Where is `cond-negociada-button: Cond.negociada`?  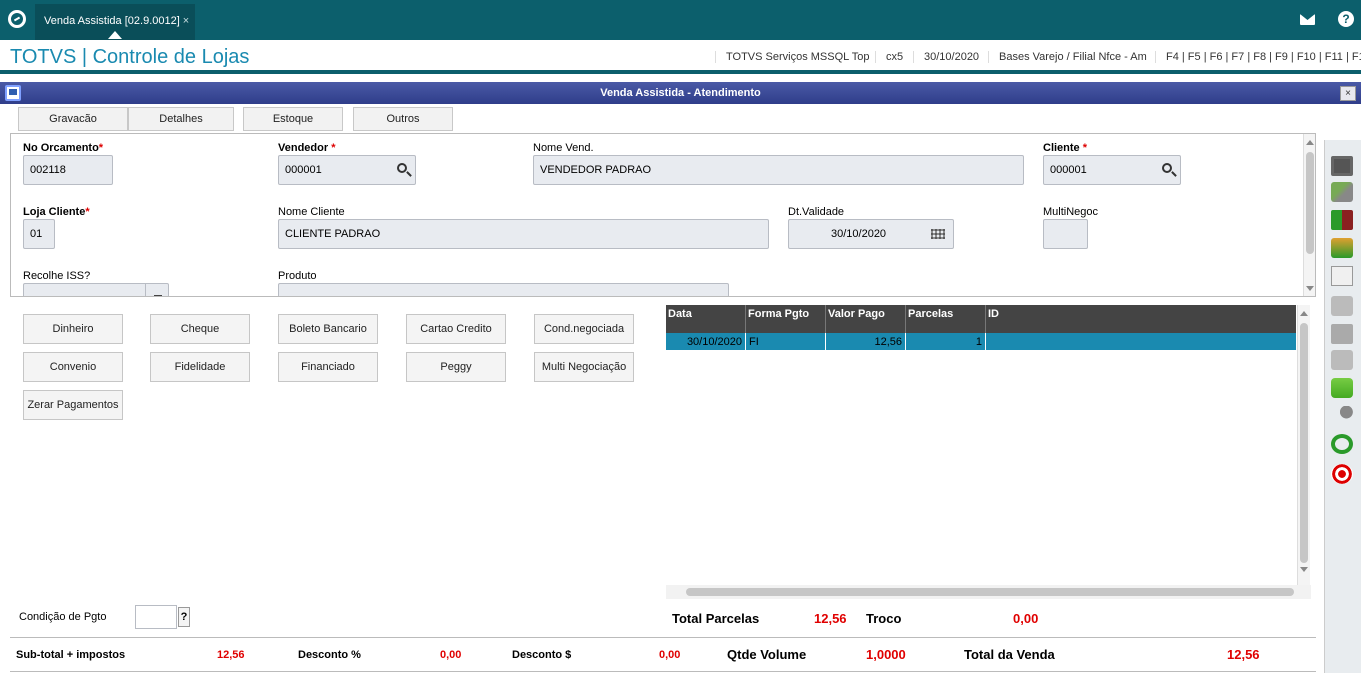
cond-negociada-button: Cond.negociada is located at coordinates (584, 329).